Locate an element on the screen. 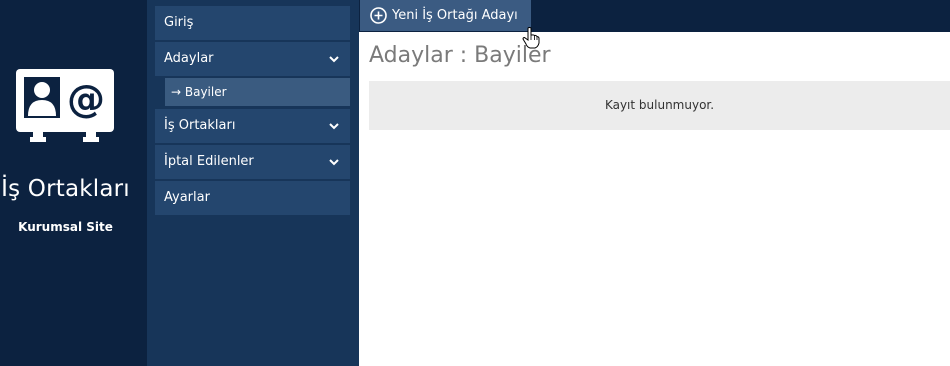 The width and height of the screenshot is (950, 366). sidebar-item-label: → Bayiler is located at coordinates (199, 92).